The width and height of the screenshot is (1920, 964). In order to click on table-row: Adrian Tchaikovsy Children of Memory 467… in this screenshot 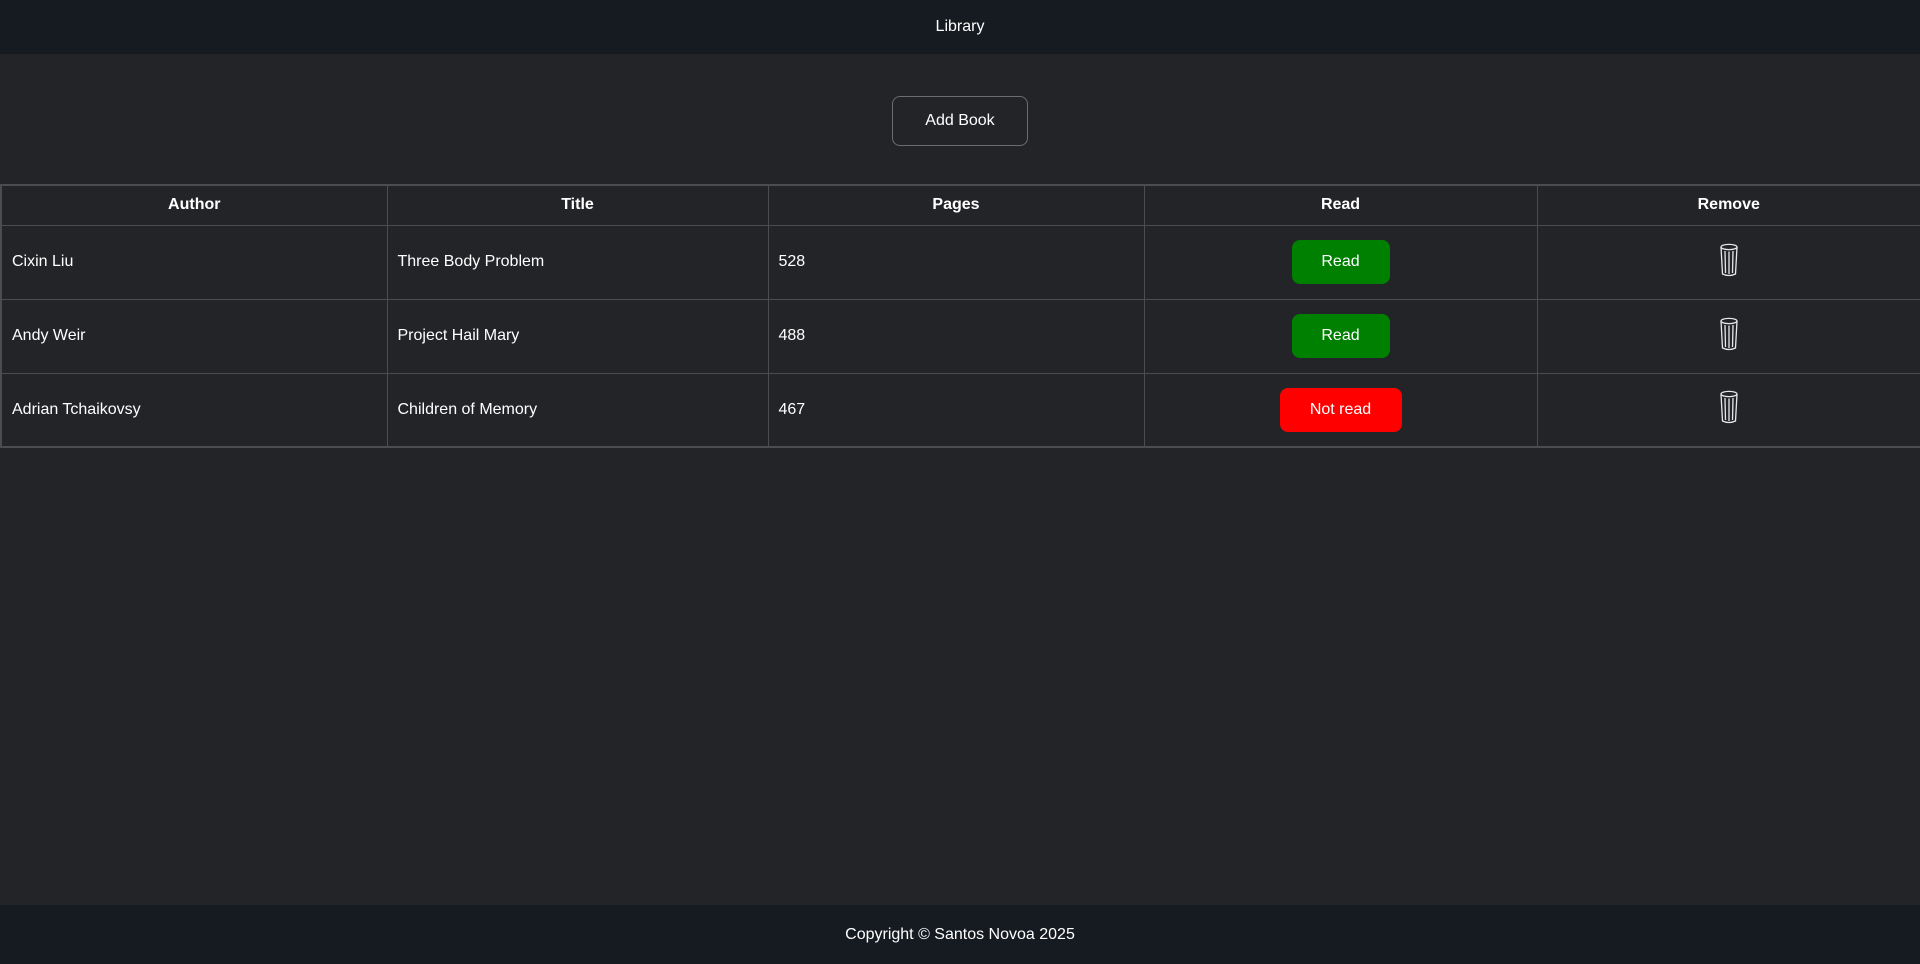, I will do `click(960, 410)`.